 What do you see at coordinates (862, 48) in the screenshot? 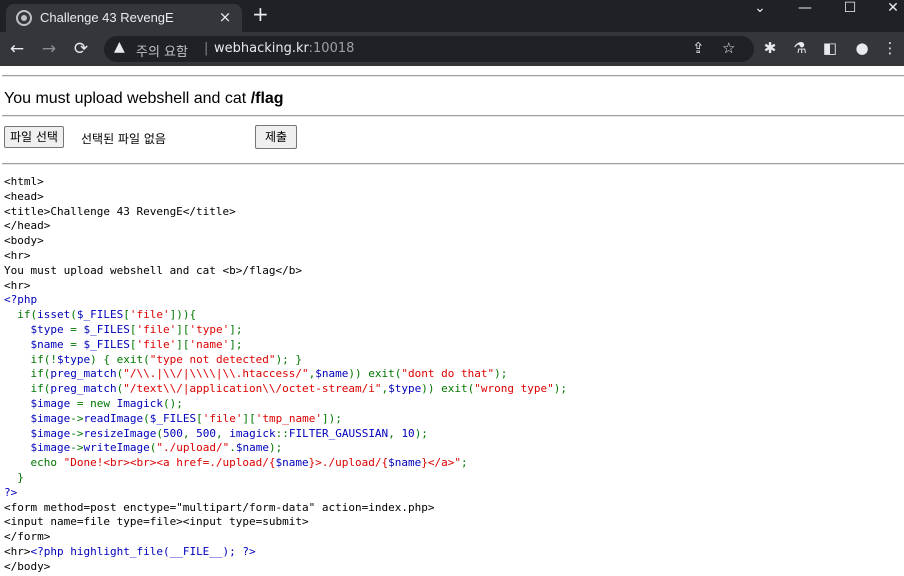
I see `profile-icon: ●` at bounding box center [862, 48].